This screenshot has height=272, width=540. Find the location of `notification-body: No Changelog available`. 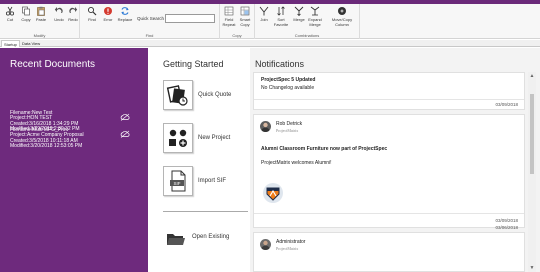

notification-body: No Changelog available is located at coordinates (288, 88).